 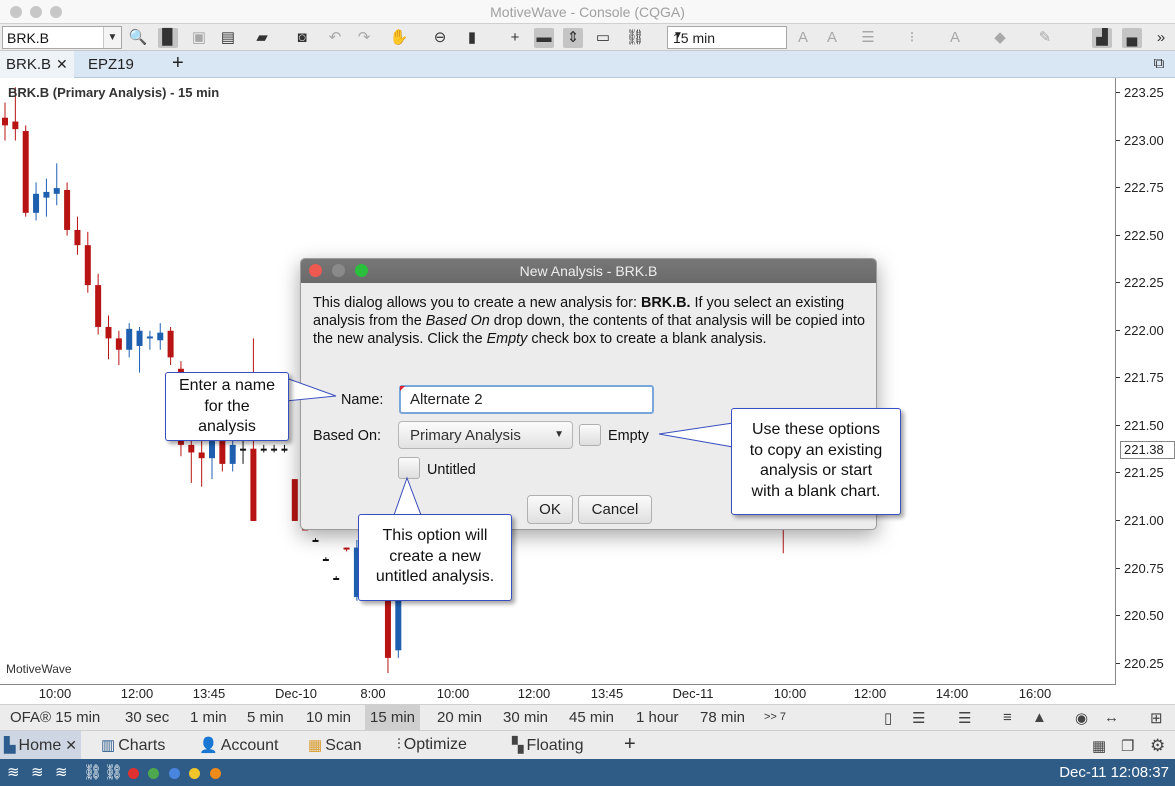 What do you see at coordinates (657, 717) in the screenshot?
I see `interval-1-hour: 1 hour` at bounding box center [657, 717].